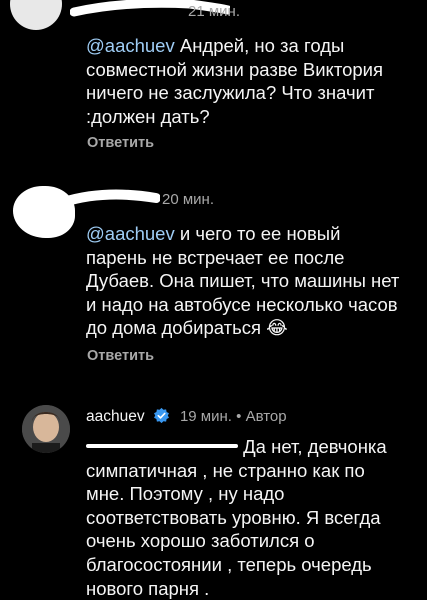 The image size is (427, 600). I want to click on comment-meta: aachuev 19 мин. • Автор, so click(186, 416).